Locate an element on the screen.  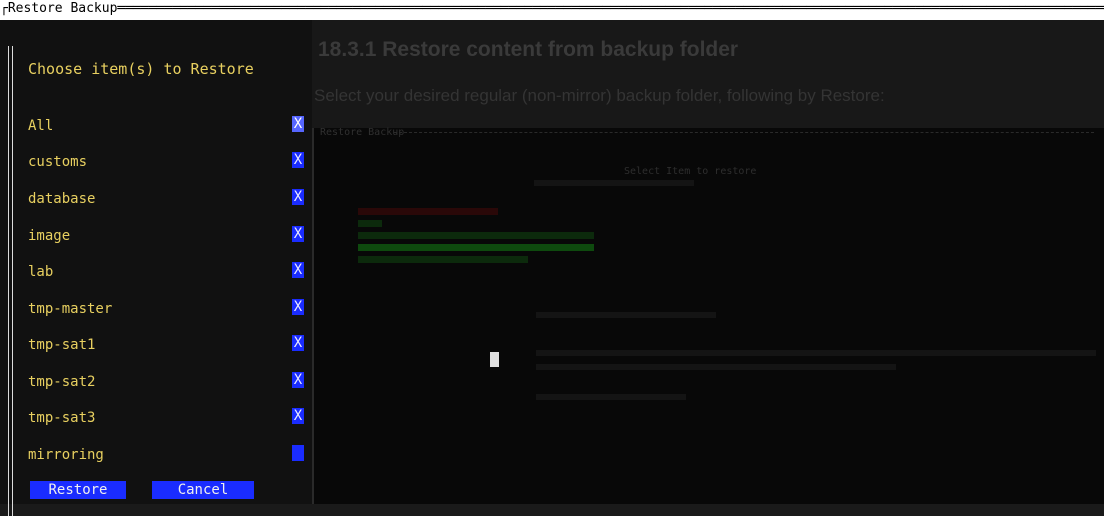
cancel-button: Cancel is located at coordinates (203, 490).